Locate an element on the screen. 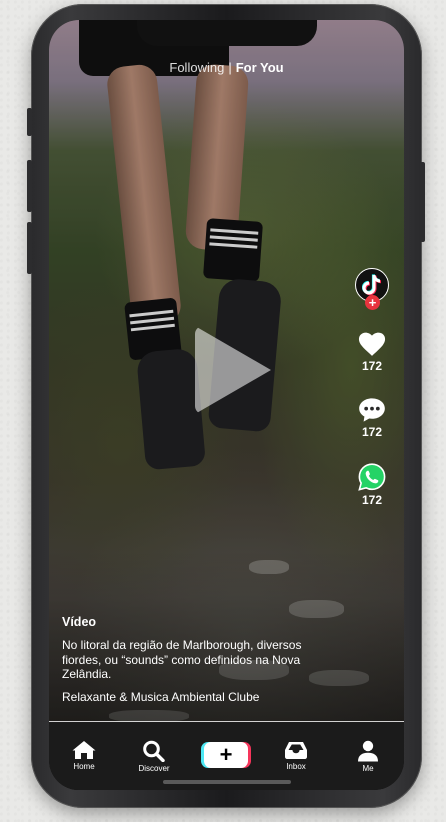  feed-tabs: Following | For You is located at coordinates (226, 67).